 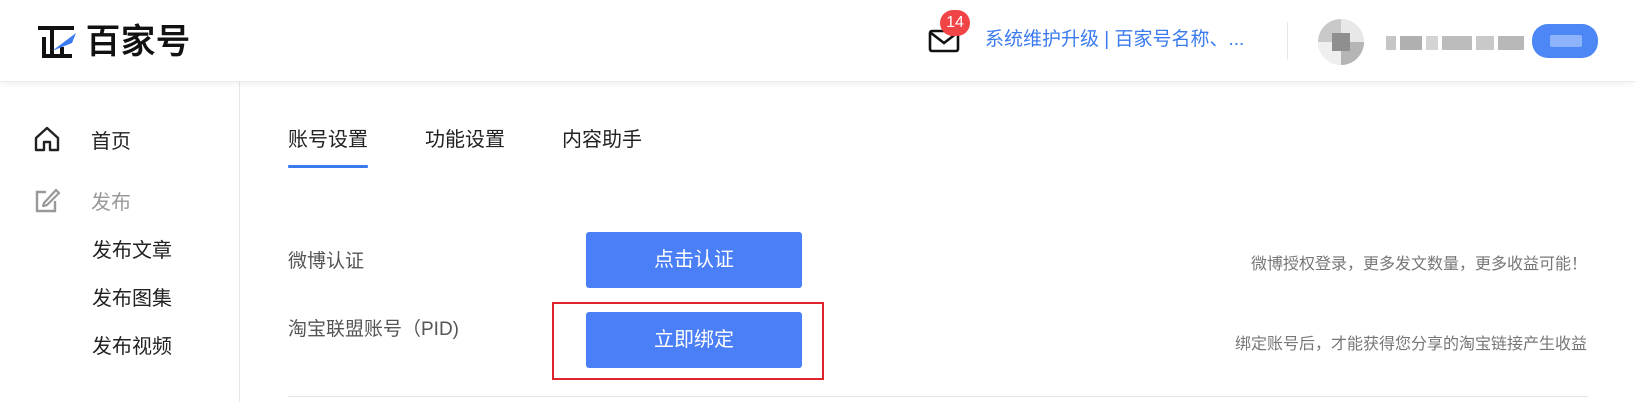 What do you see at coordinates (138, 42) in the screenshot?
I see `logo-text: 百家号` at bounding box center [138, 42].